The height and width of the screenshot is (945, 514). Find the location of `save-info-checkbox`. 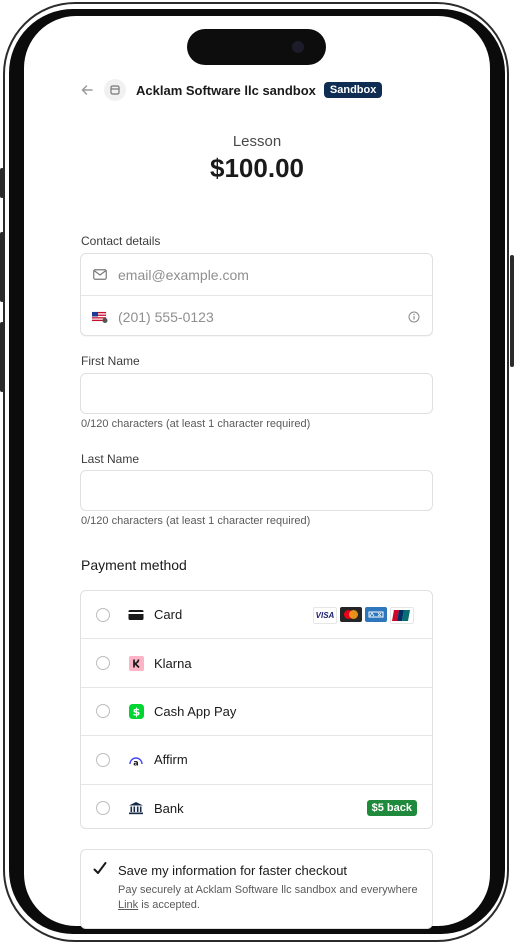

save-info-checkbox is located at coordinates (100, 869).